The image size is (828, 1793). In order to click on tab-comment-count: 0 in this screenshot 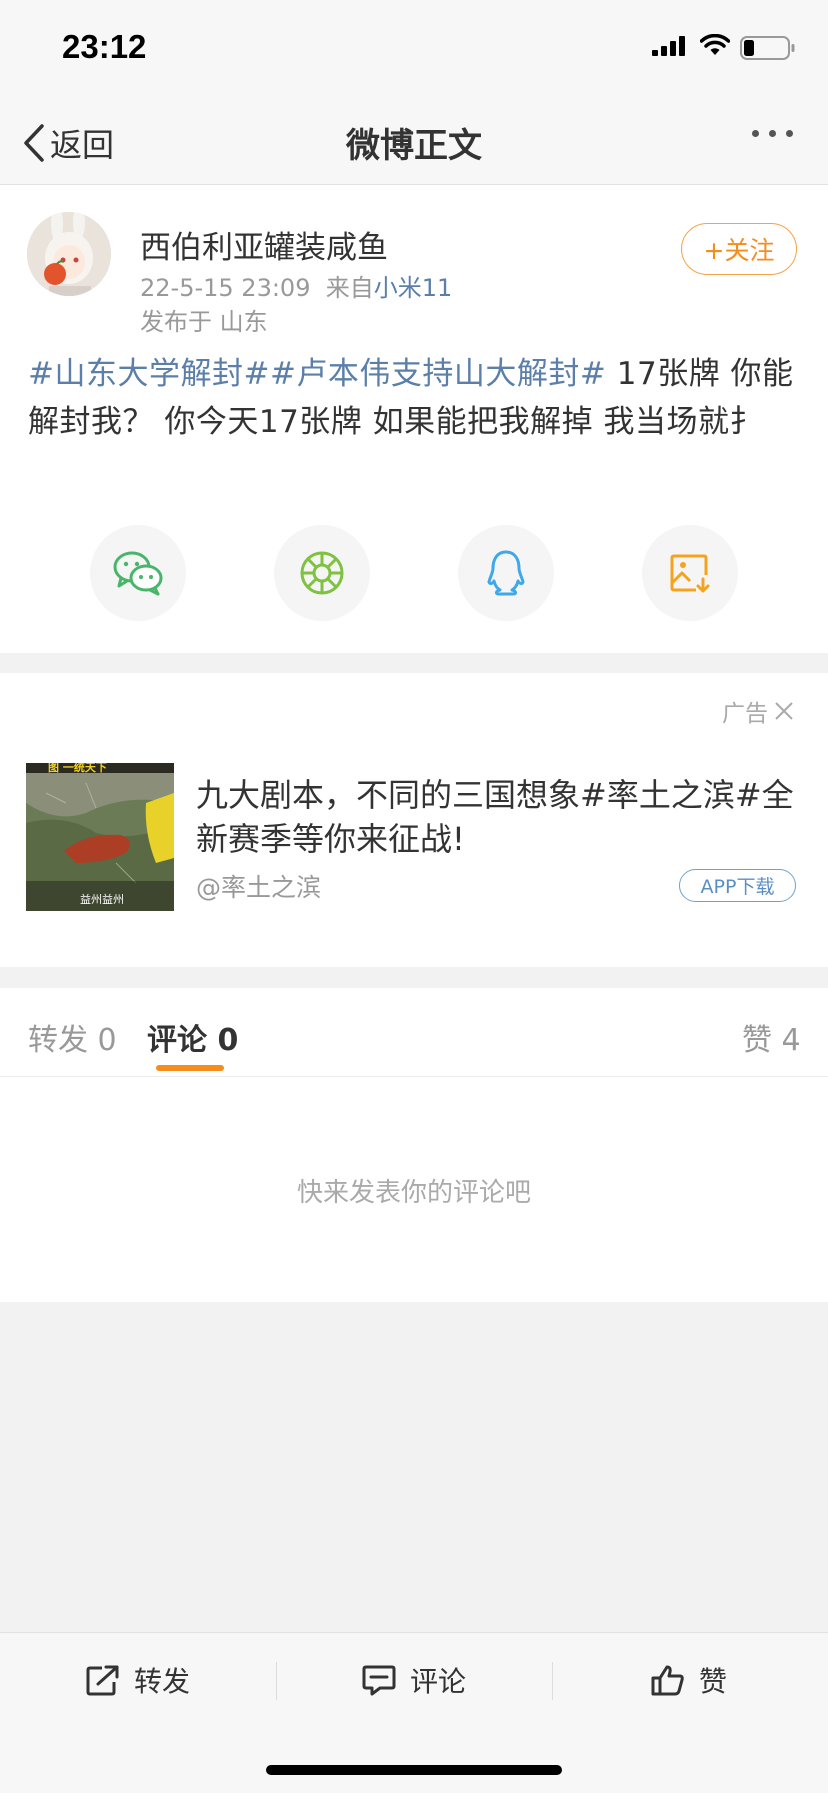, I will do `click(228, 1040)`.